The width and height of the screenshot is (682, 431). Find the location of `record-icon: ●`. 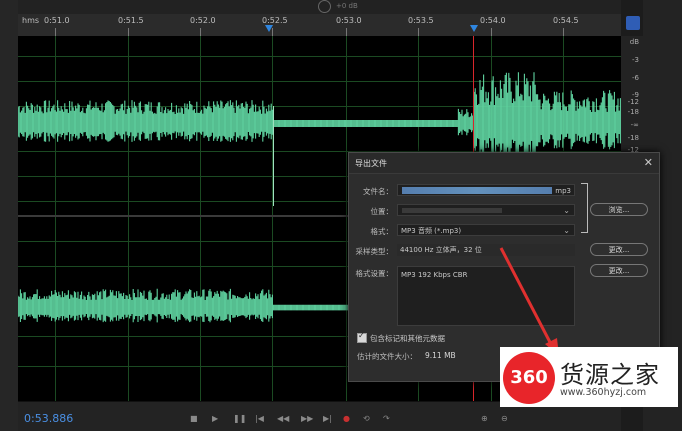

record-icon: ● is located at coordinates (346, 418).